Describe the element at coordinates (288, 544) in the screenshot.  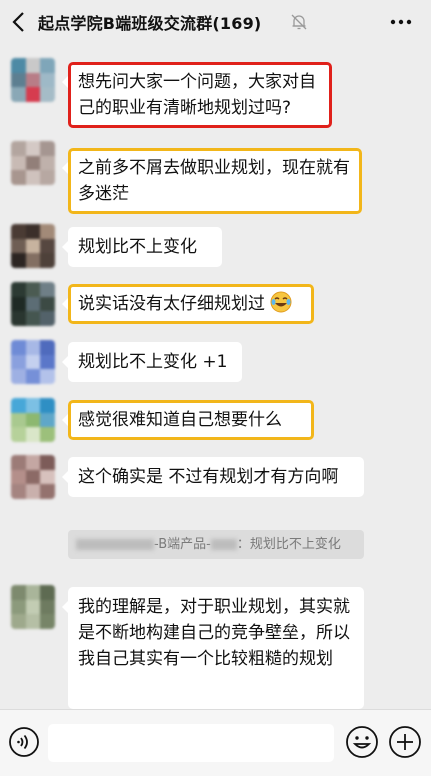
I see `quote-text: ：规划比不上变化` at that location.